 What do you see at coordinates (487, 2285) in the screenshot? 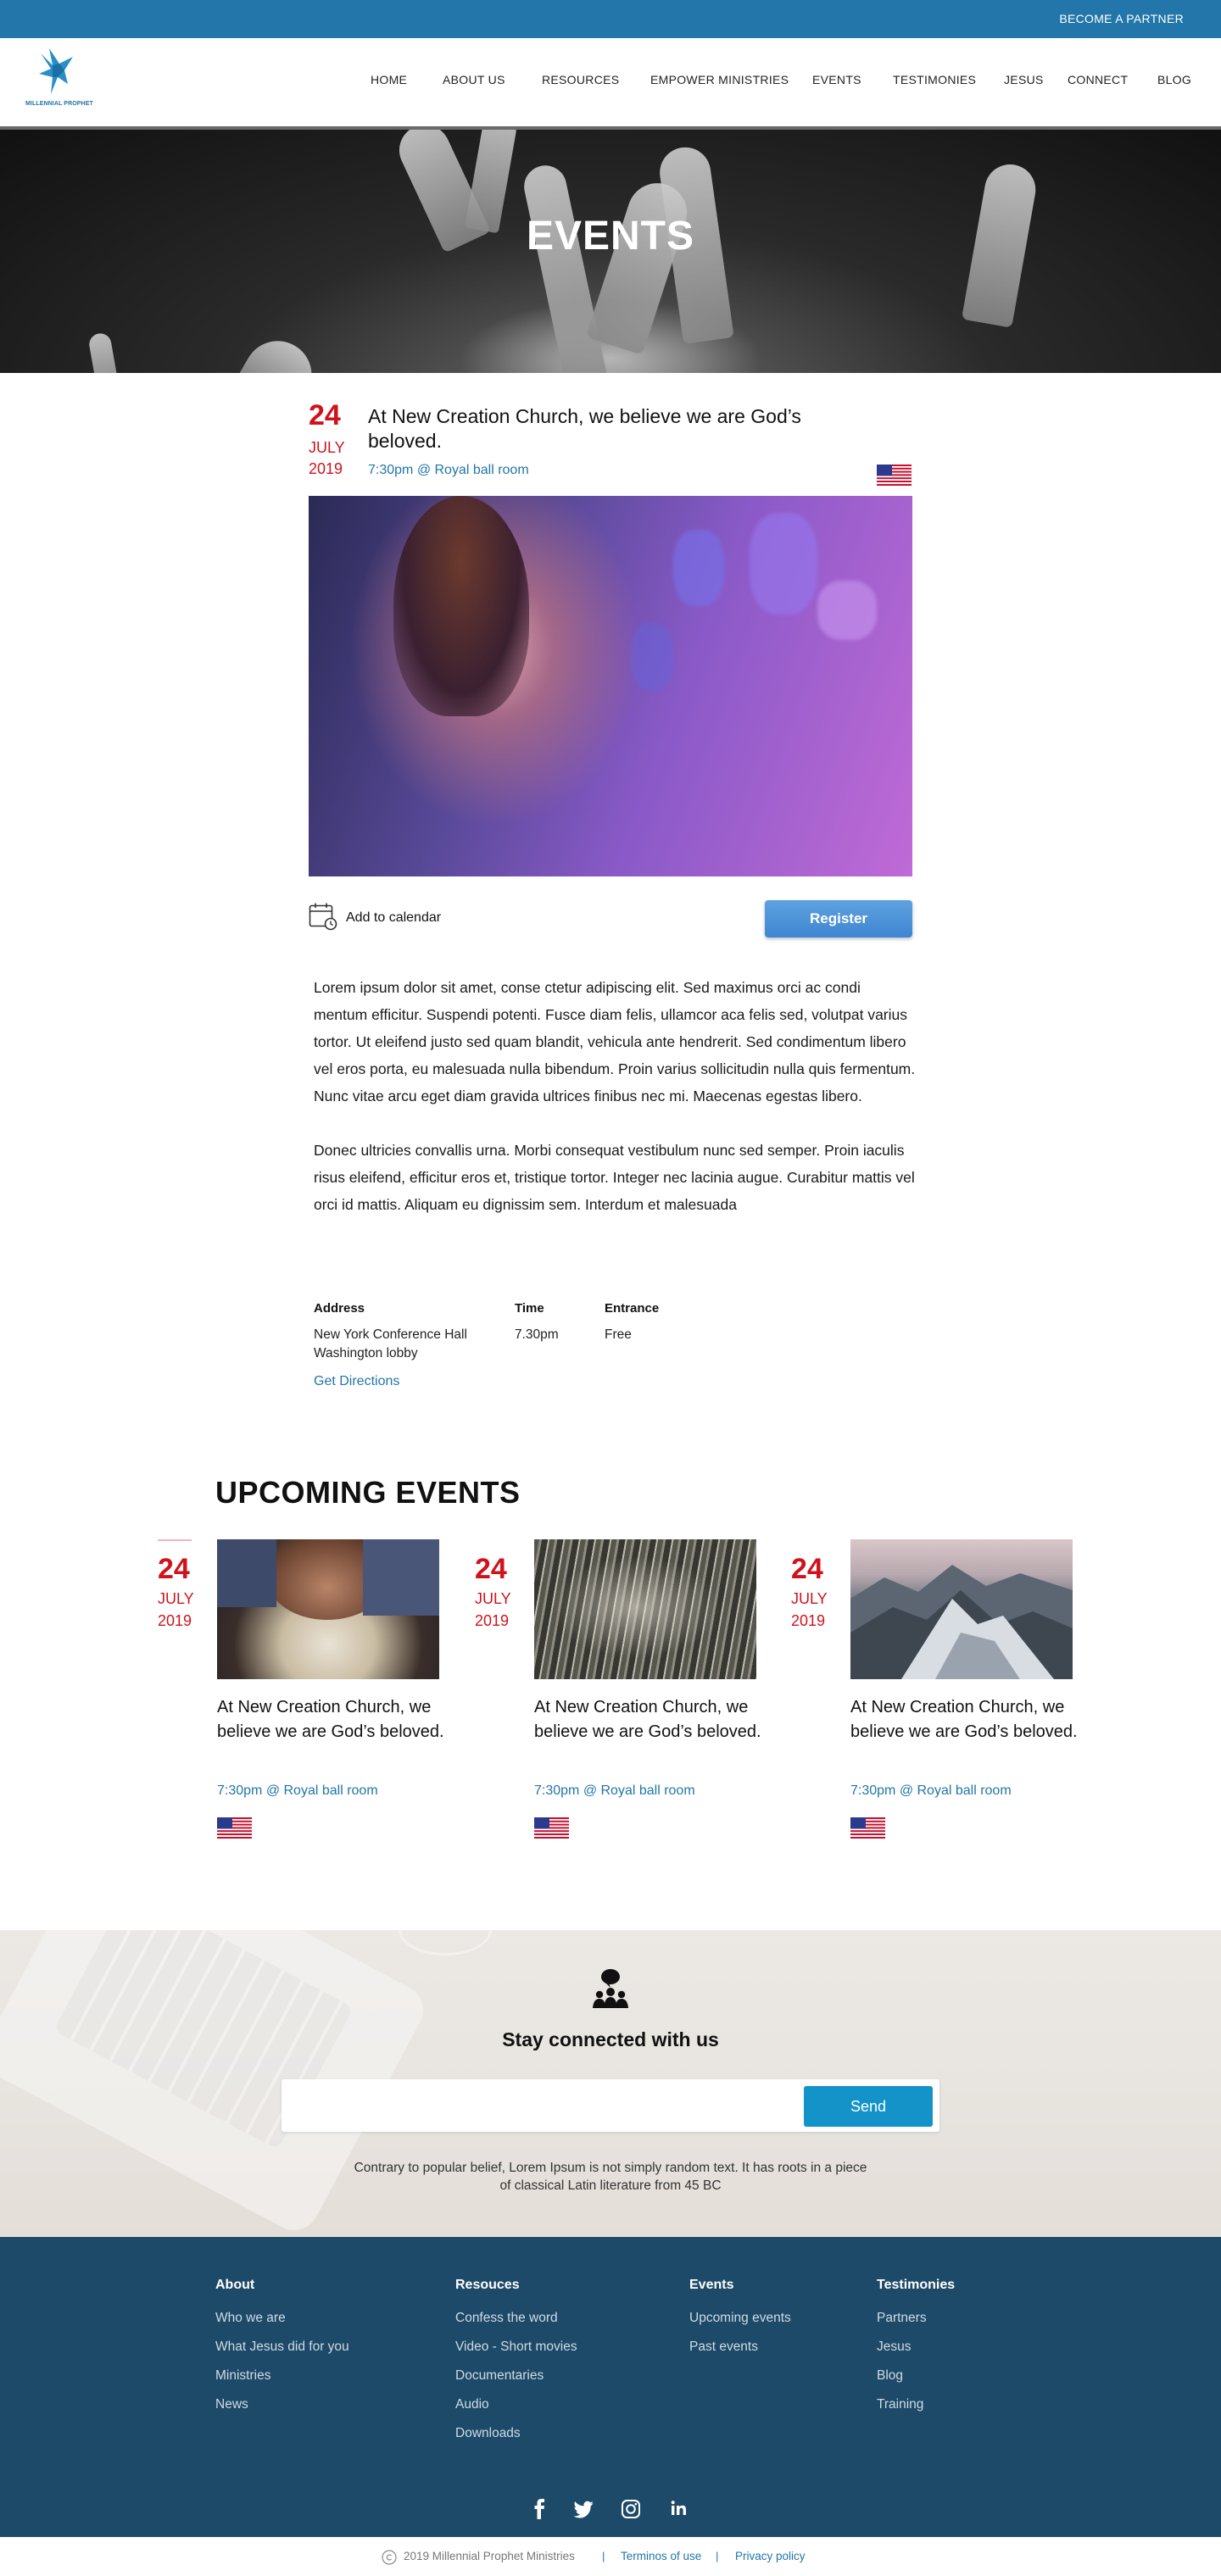
I see `footer-heading: Resouces` at bounding box center [487, 2285].